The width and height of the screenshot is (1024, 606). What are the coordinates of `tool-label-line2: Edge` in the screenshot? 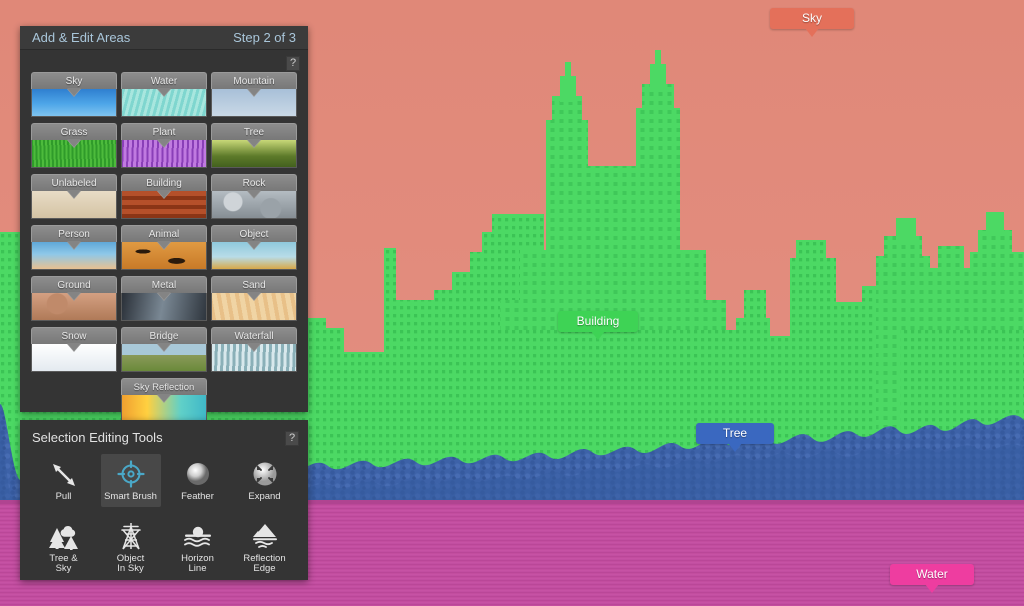 It's located at (264, 568).